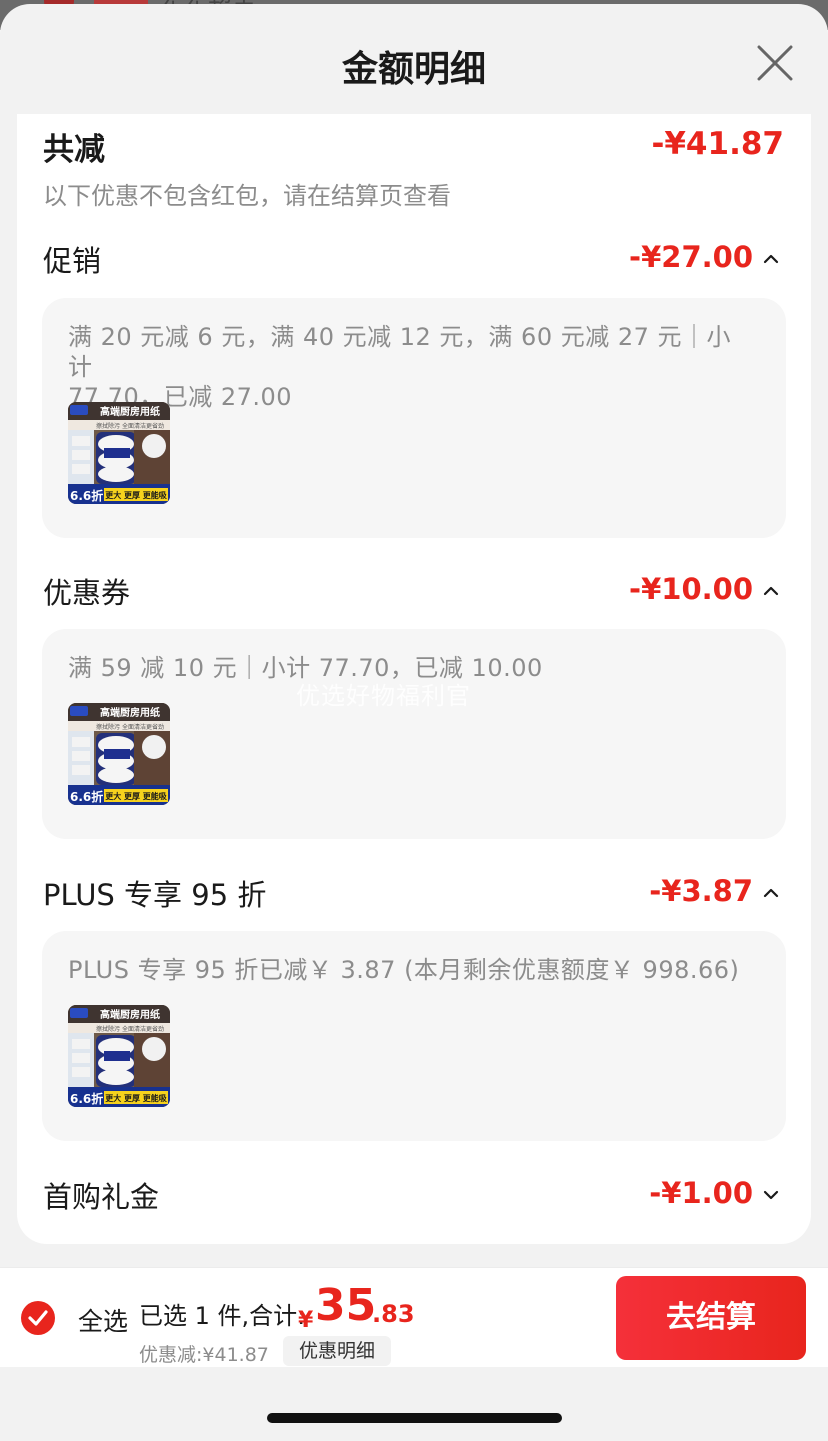 This screenshot has width=828, height=1441. What do you see at coordinates (775, 63) in the screenshot?
I see `close-icon` at bounding box center [775, 63].